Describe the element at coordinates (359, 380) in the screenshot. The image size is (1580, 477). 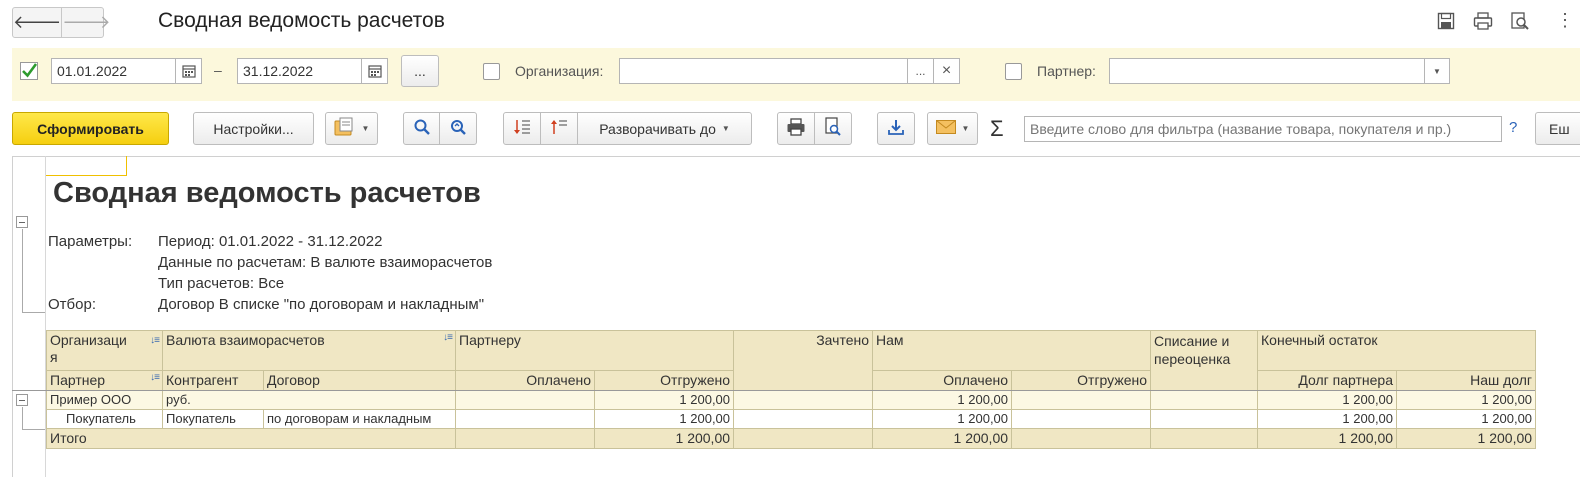
I see `header-contract: Договор` at that location.